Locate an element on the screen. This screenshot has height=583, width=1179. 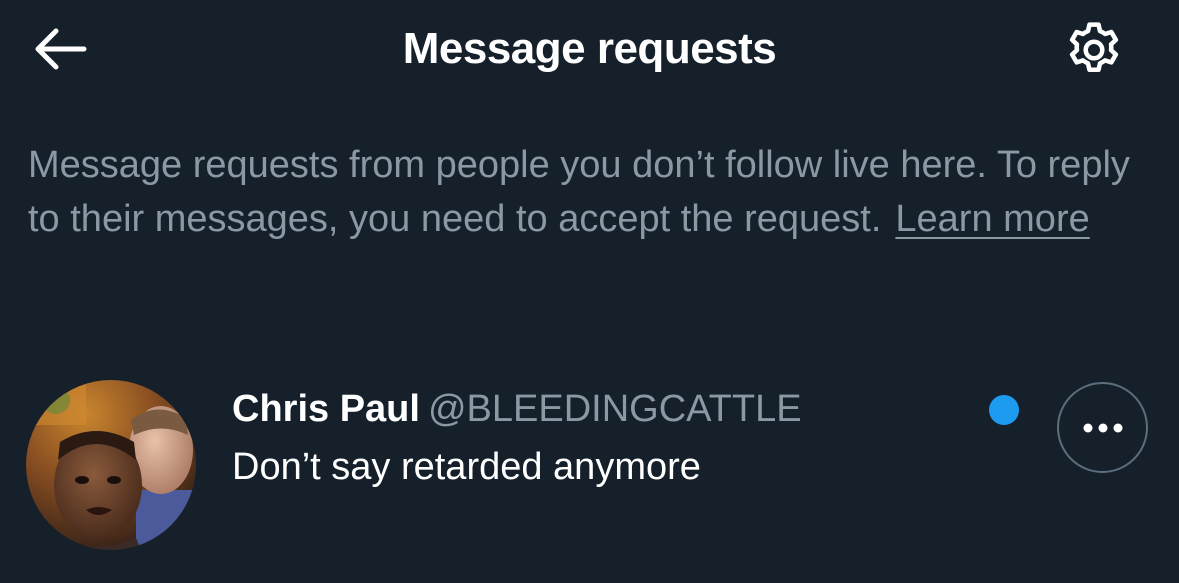
sender-handle: @BLEEDINGCATTLE is located at coordinates (614, 409).